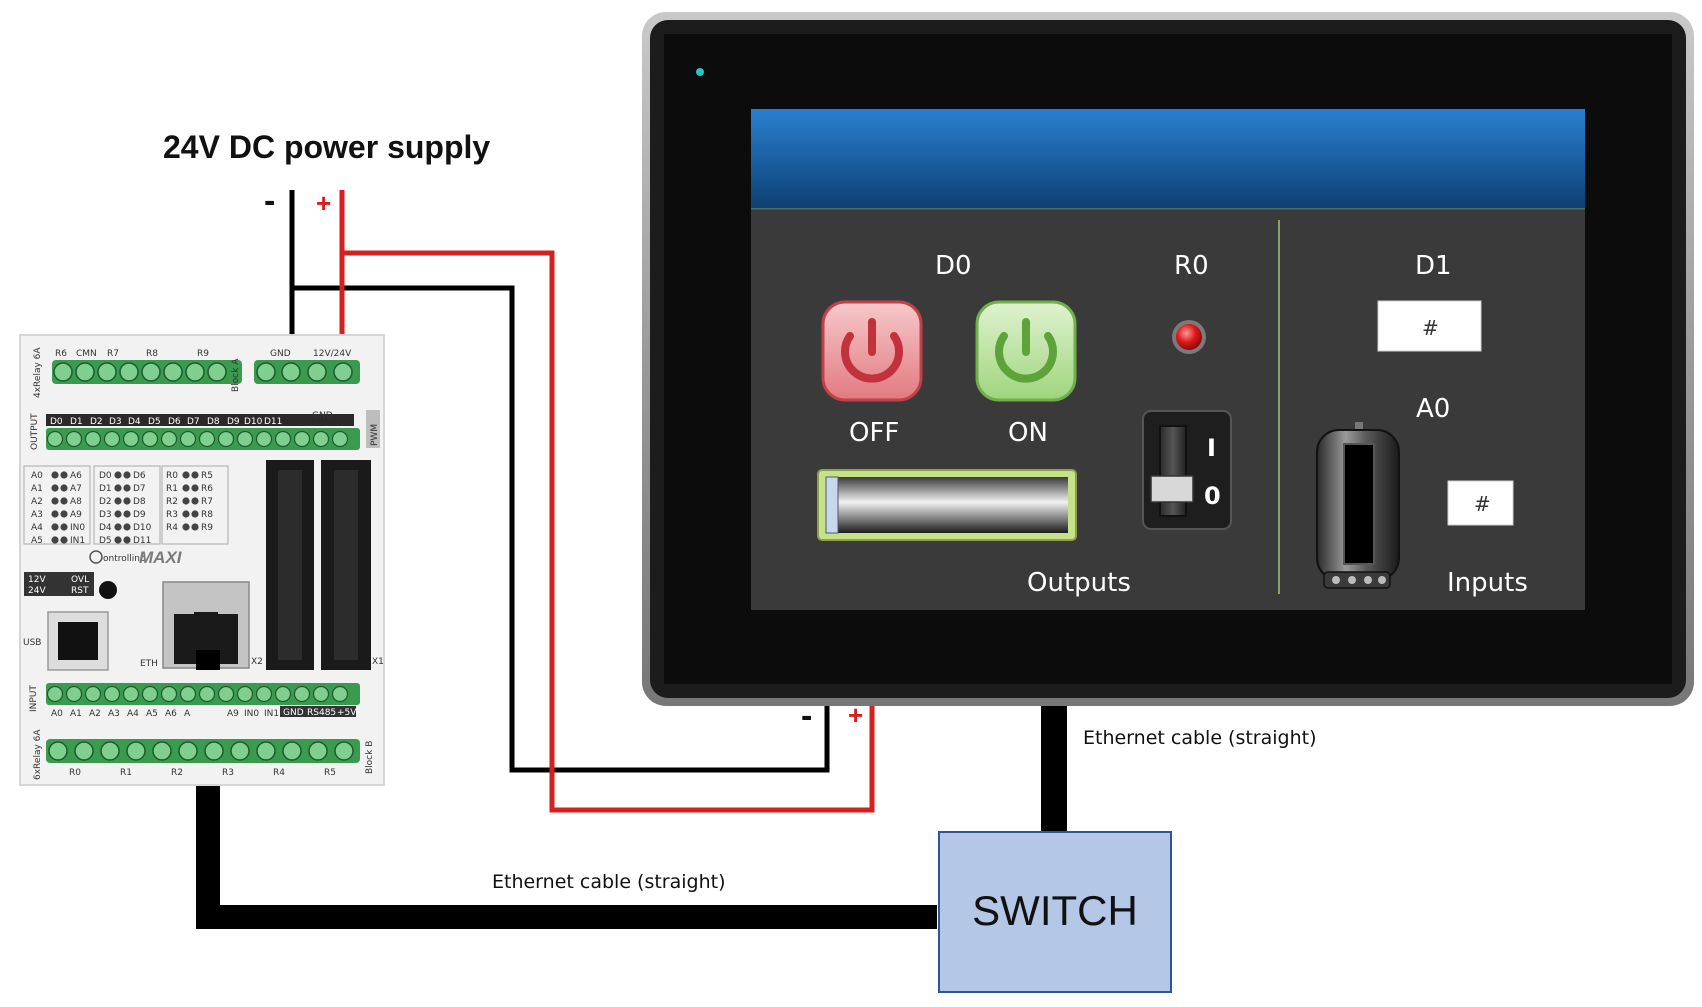  I want to click on d1-value: #, so click(1430, 328).